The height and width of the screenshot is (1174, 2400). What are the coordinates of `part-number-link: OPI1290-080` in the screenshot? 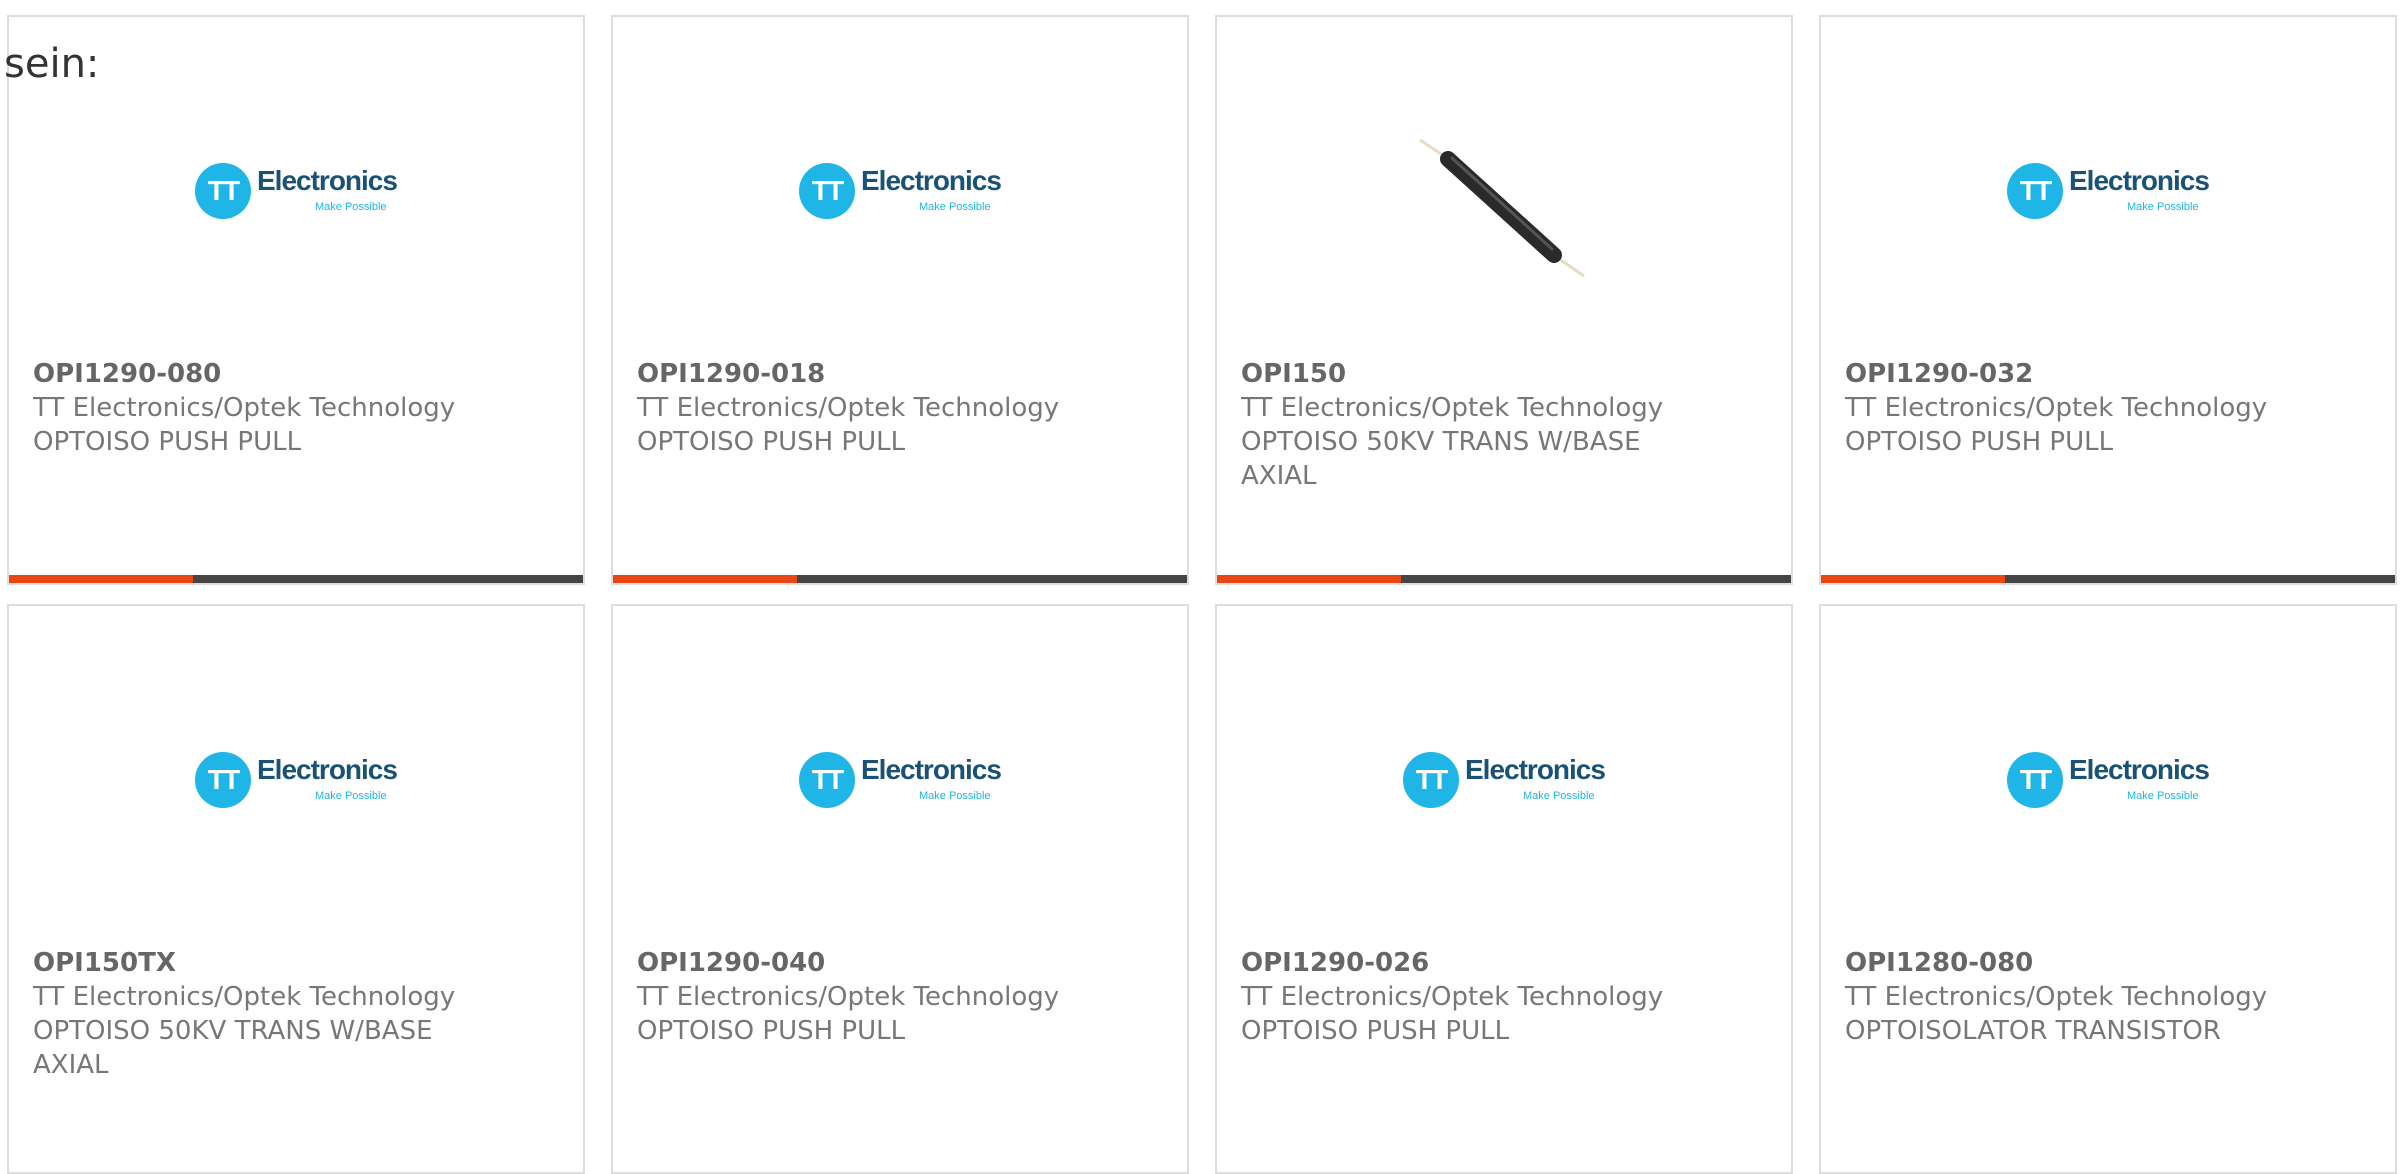 It's located at (293, 374).